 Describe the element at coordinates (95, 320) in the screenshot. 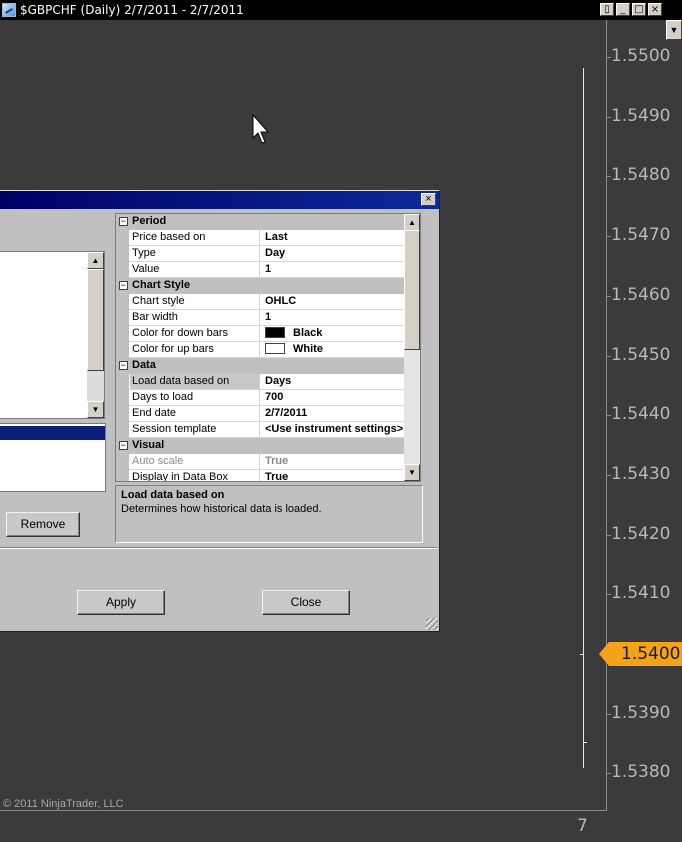

I see `scroll-thumb` at that location.